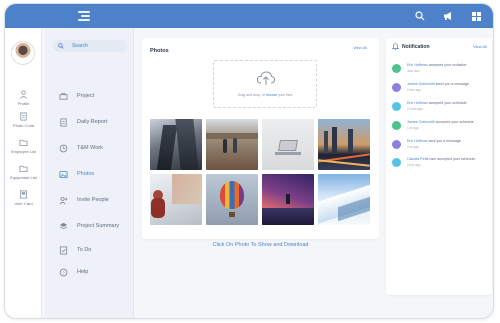 This screenshot has height=323, width=500. Describe the element at coordinates (414, 90) in the screenshot. I see `notification-time: 2 min ago` at that location.